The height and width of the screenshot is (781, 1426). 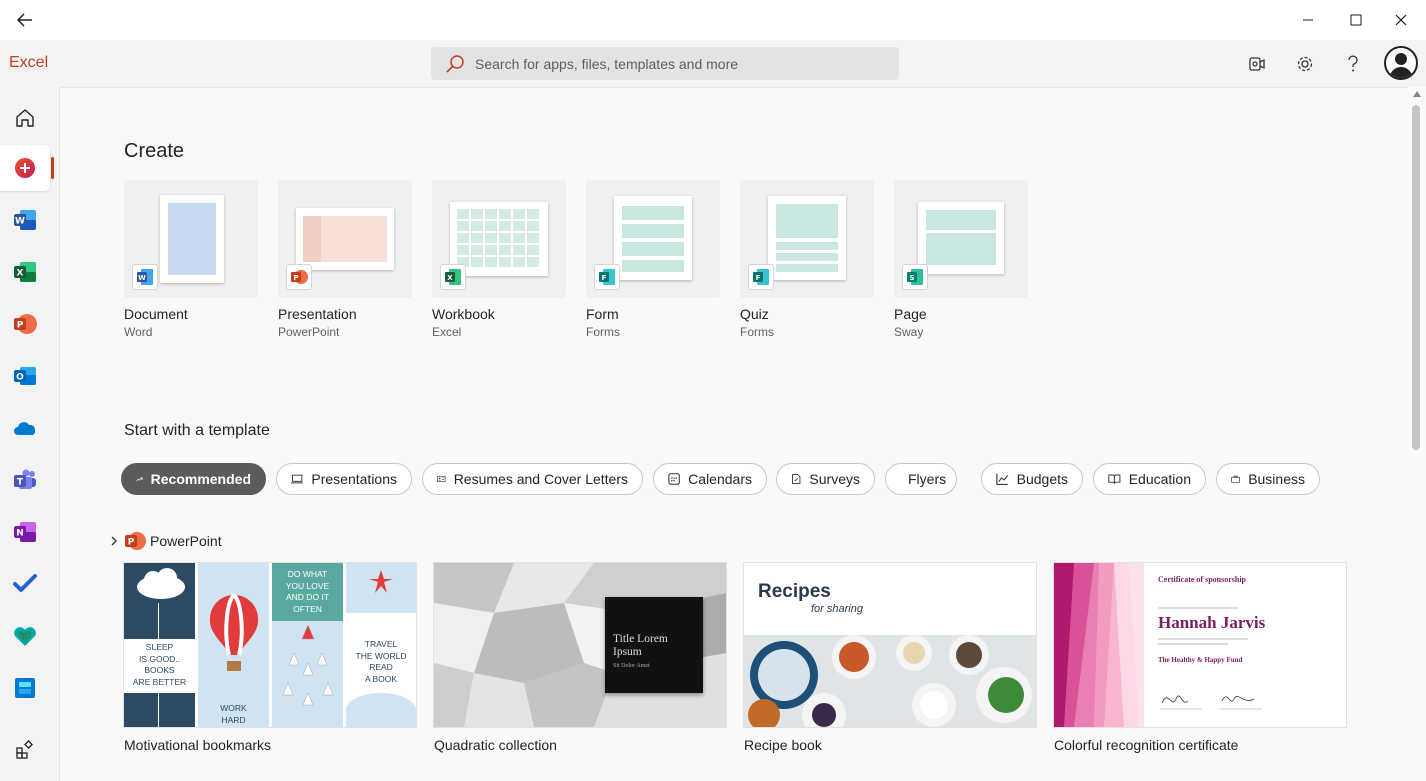 What do you see at coordinates (807, 239) in the screenshot?
I see `quiz-thumbnail: F` at bounding box center [807, 239].